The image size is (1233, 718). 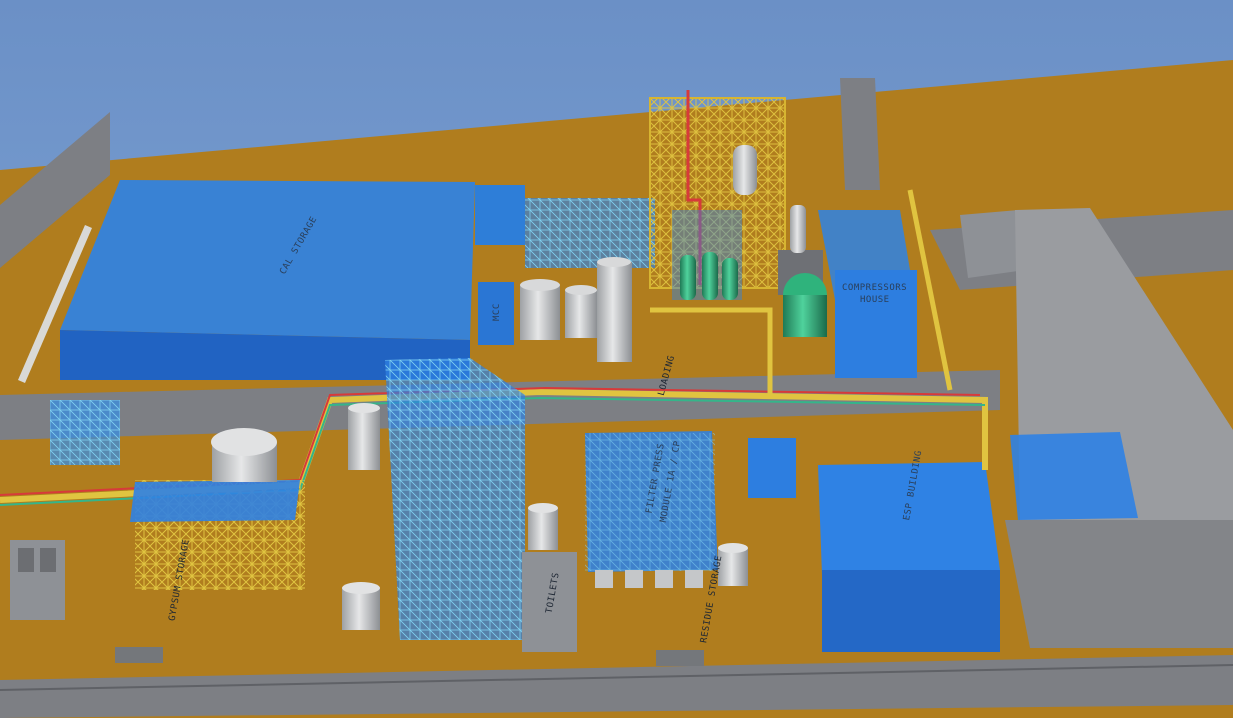 I want to click on road-top, so click(x=860, y=134).